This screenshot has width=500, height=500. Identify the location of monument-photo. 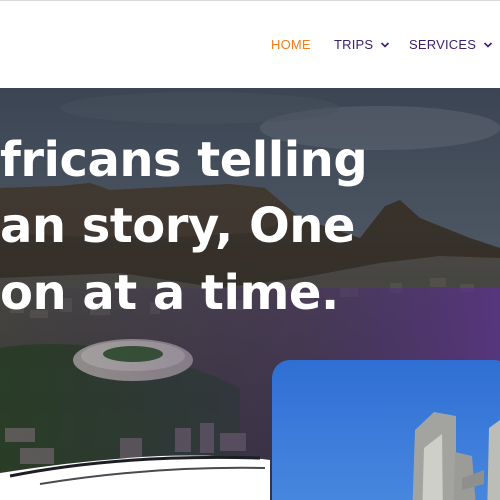
(386, 430).